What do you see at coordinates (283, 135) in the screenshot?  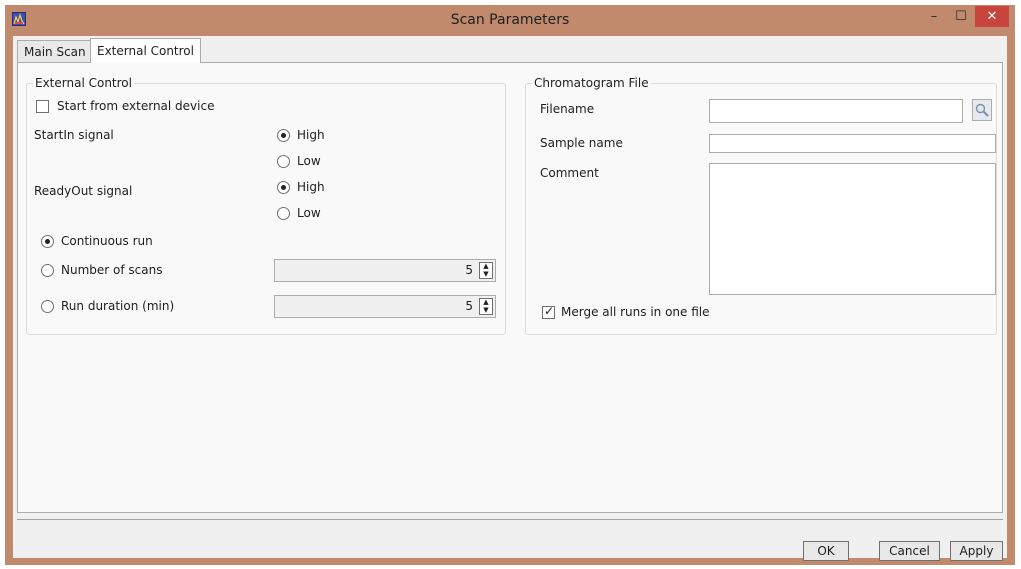 I see `startin-high-radio` at bounding box center [283, 135].